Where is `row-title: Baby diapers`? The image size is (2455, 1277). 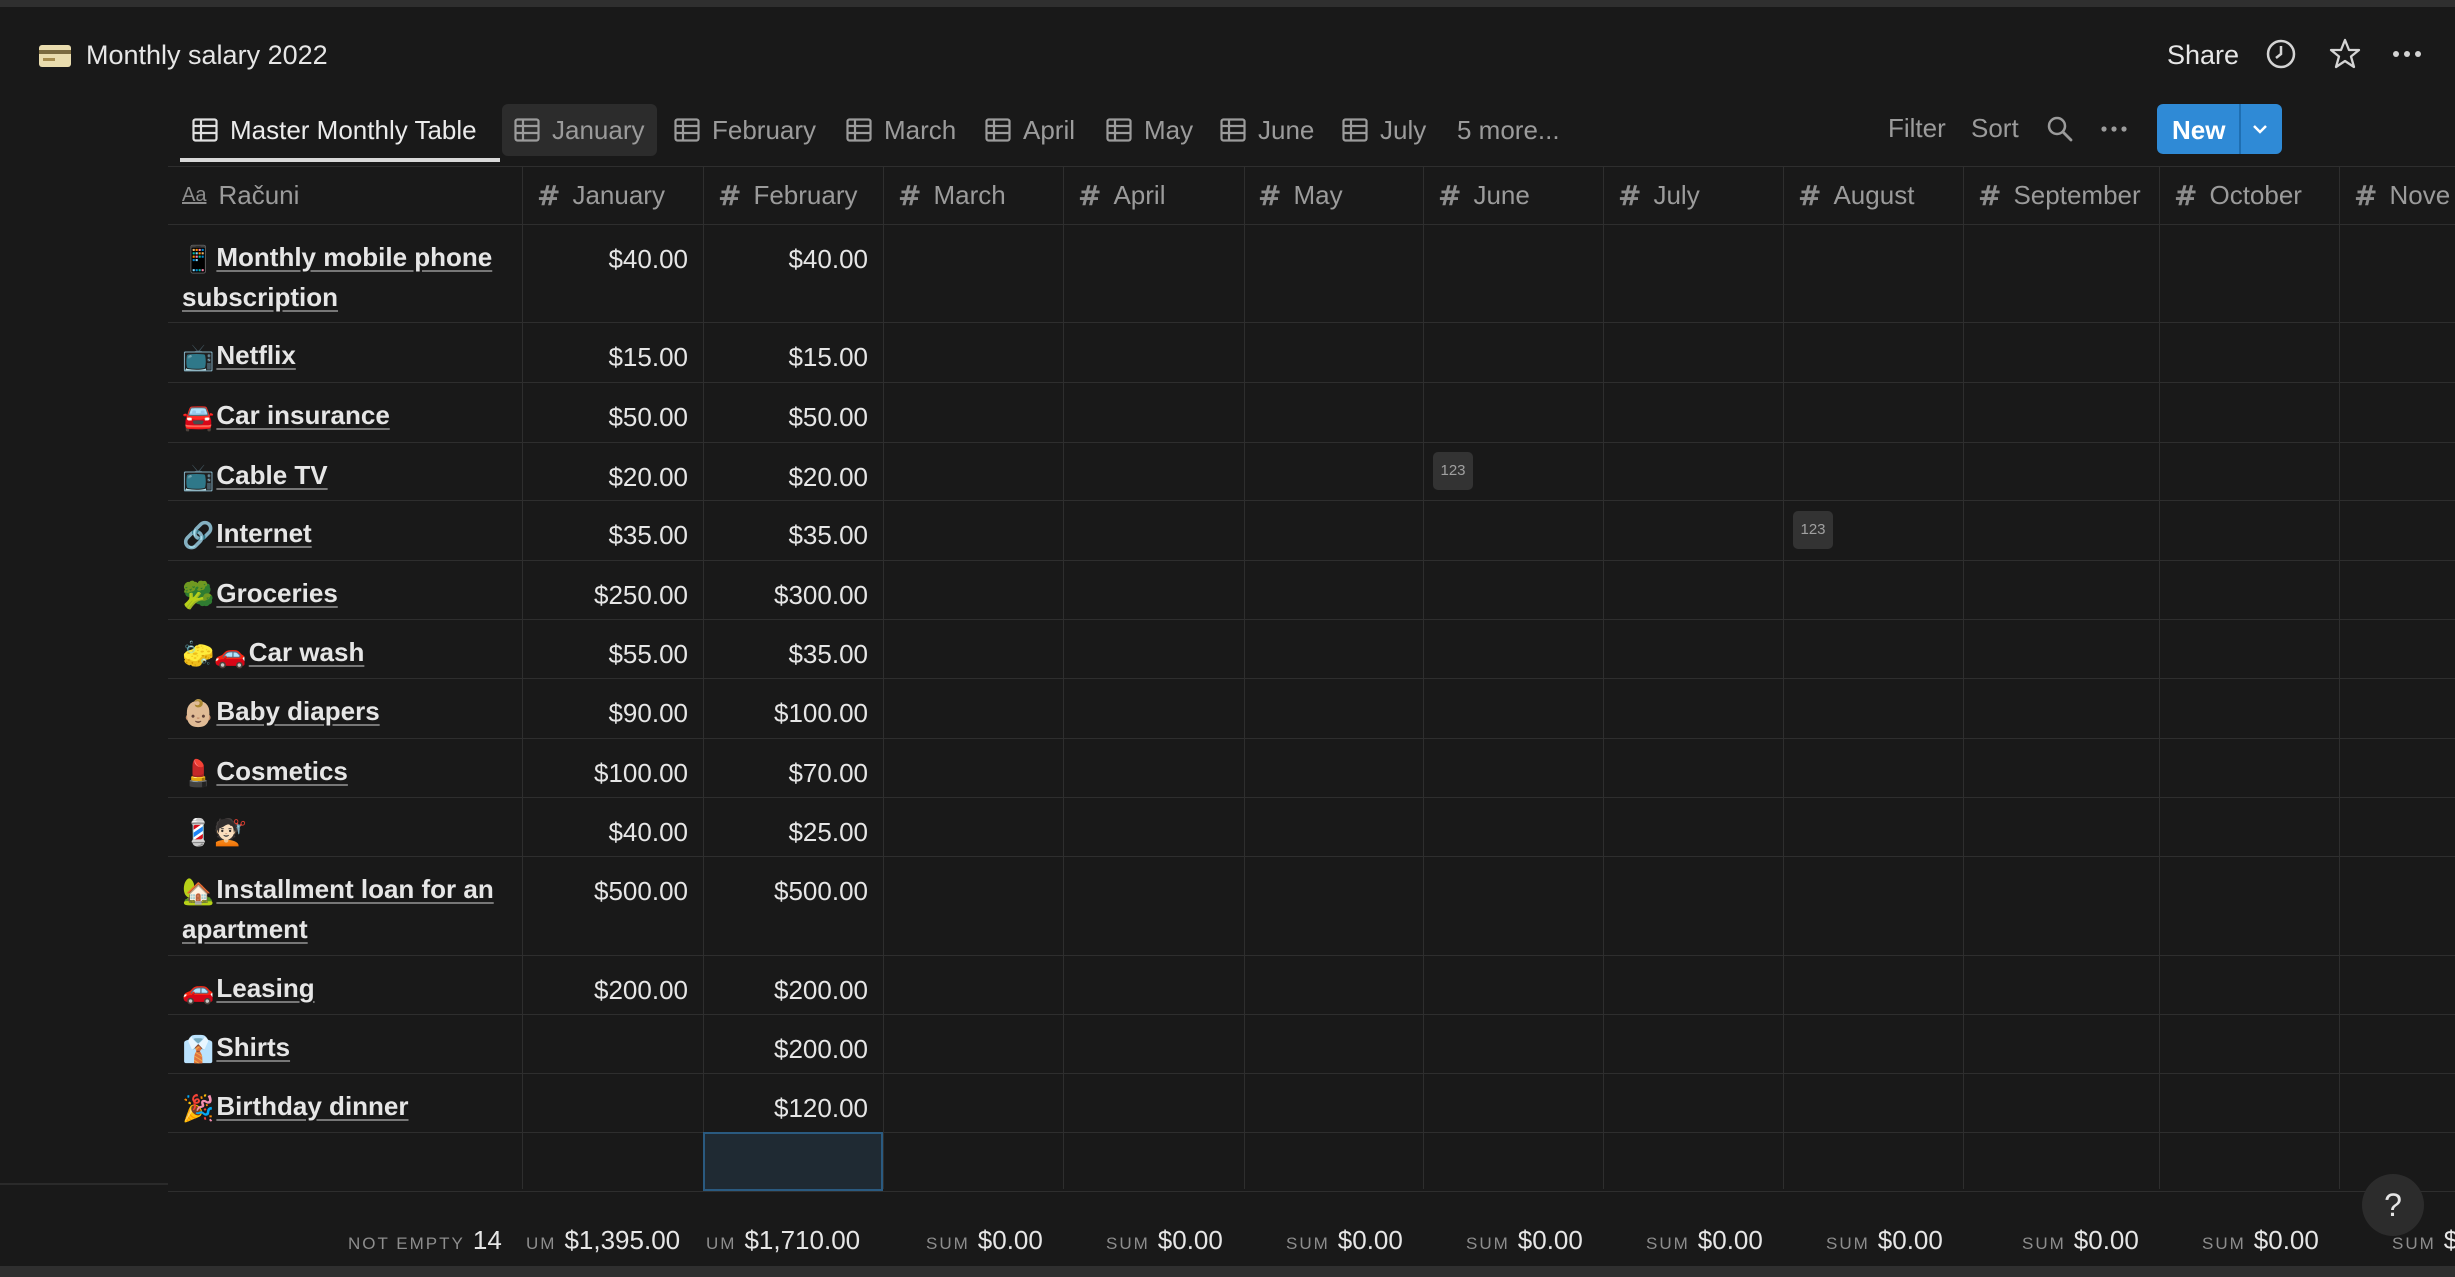
row-title: Baby diapers is located at coordinates (297, 711).